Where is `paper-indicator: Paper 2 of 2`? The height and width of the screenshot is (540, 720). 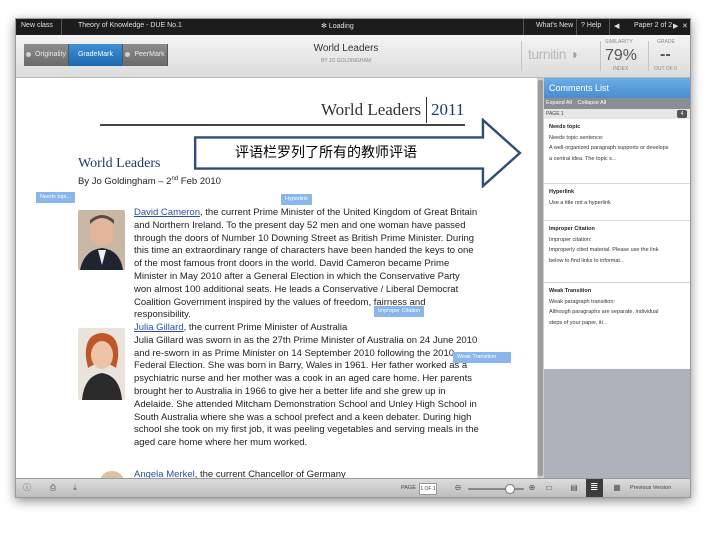 paper-indicator: Paper 2 of 2 is located at coordinates (653, 25).